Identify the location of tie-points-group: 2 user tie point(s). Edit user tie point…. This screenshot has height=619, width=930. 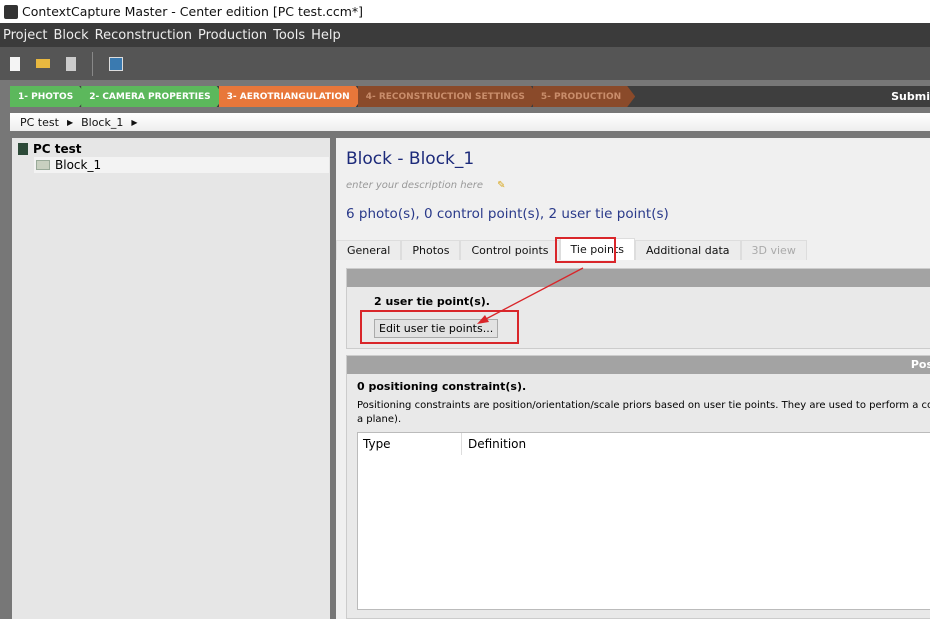
(638, 308).